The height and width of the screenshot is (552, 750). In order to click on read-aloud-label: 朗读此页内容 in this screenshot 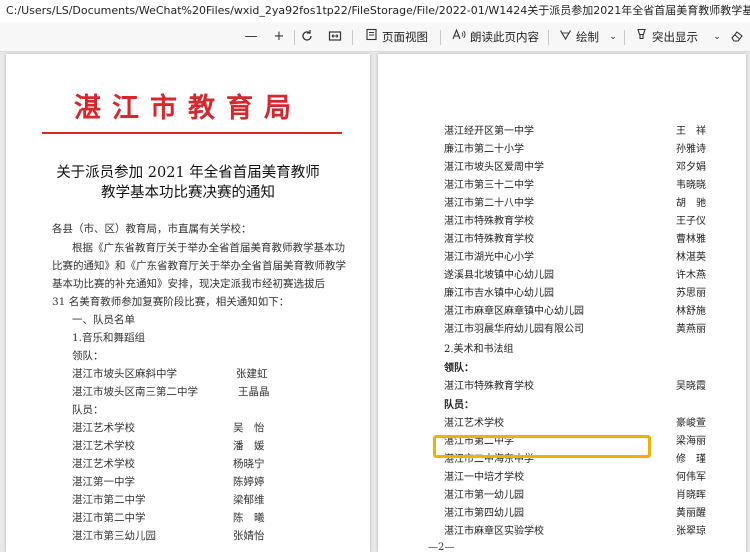, I will do `click(504, 37)`.